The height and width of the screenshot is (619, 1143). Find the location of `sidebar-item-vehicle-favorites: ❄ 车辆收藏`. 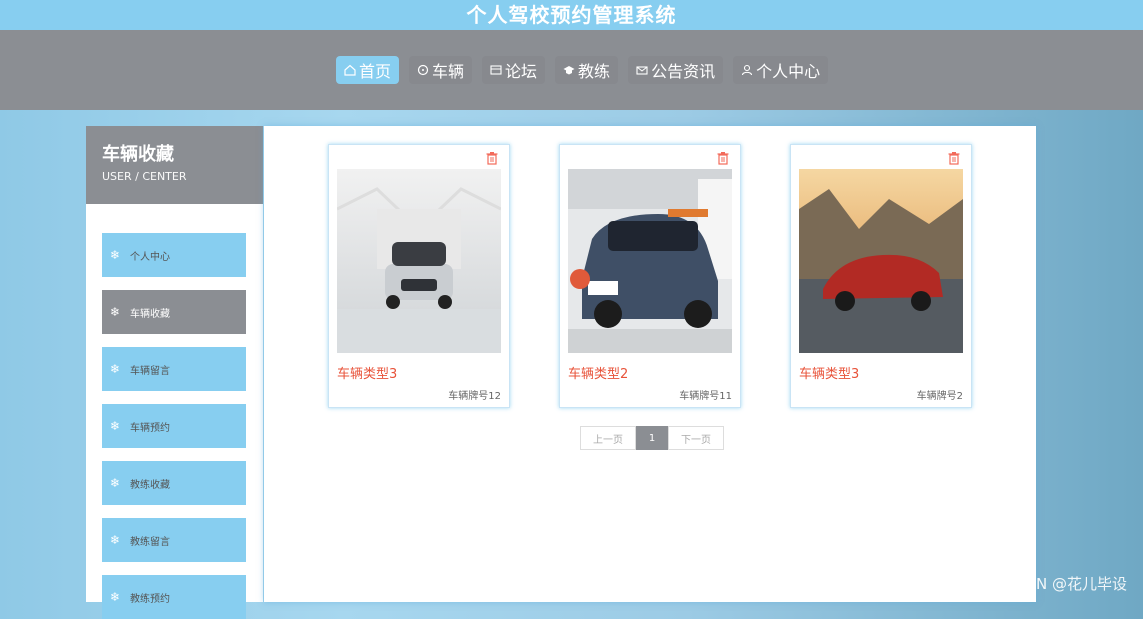

sidebar-item-vehicle-favorites: ❄ 车辆收藏 is located at coordinates (174, 312).